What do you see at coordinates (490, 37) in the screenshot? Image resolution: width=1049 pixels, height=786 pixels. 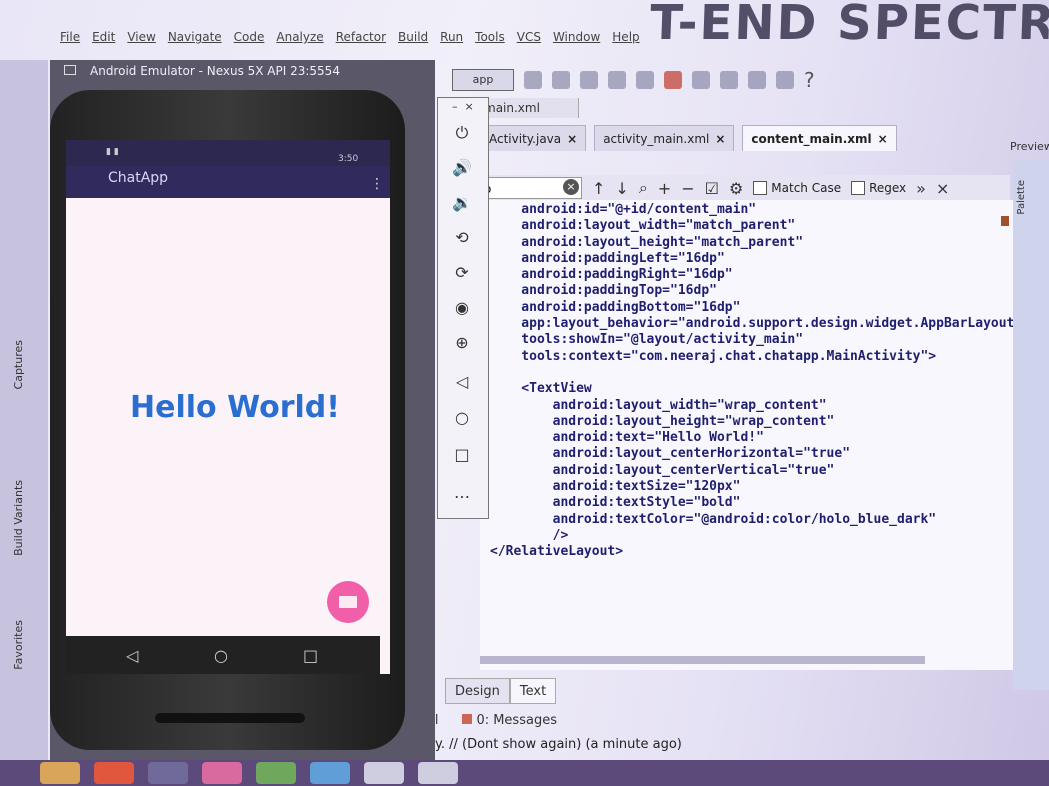 I see `menu-item-tools: Tools` at bounding box center [490, 37].